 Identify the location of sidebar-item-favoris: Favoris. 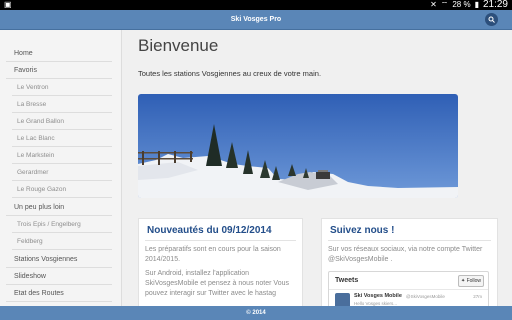
(59, 70).